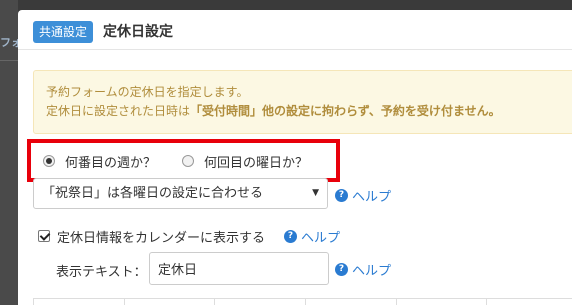  What do you see at coordinates (315, 193) in the screenshot?
I see `chevron-down-icon: ▼` at bounding box center [315, 193].